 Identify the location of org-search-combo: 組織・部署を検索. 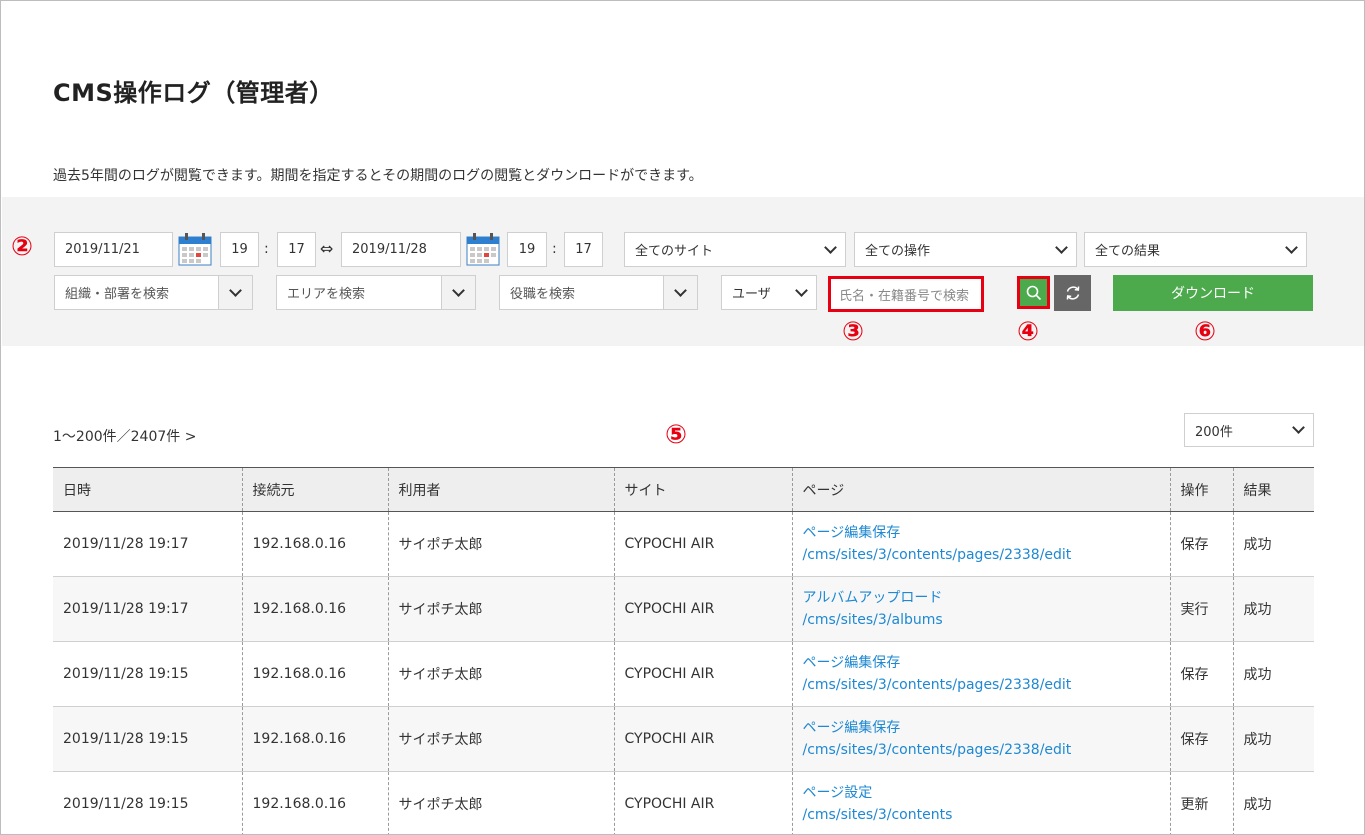
(153, 292).